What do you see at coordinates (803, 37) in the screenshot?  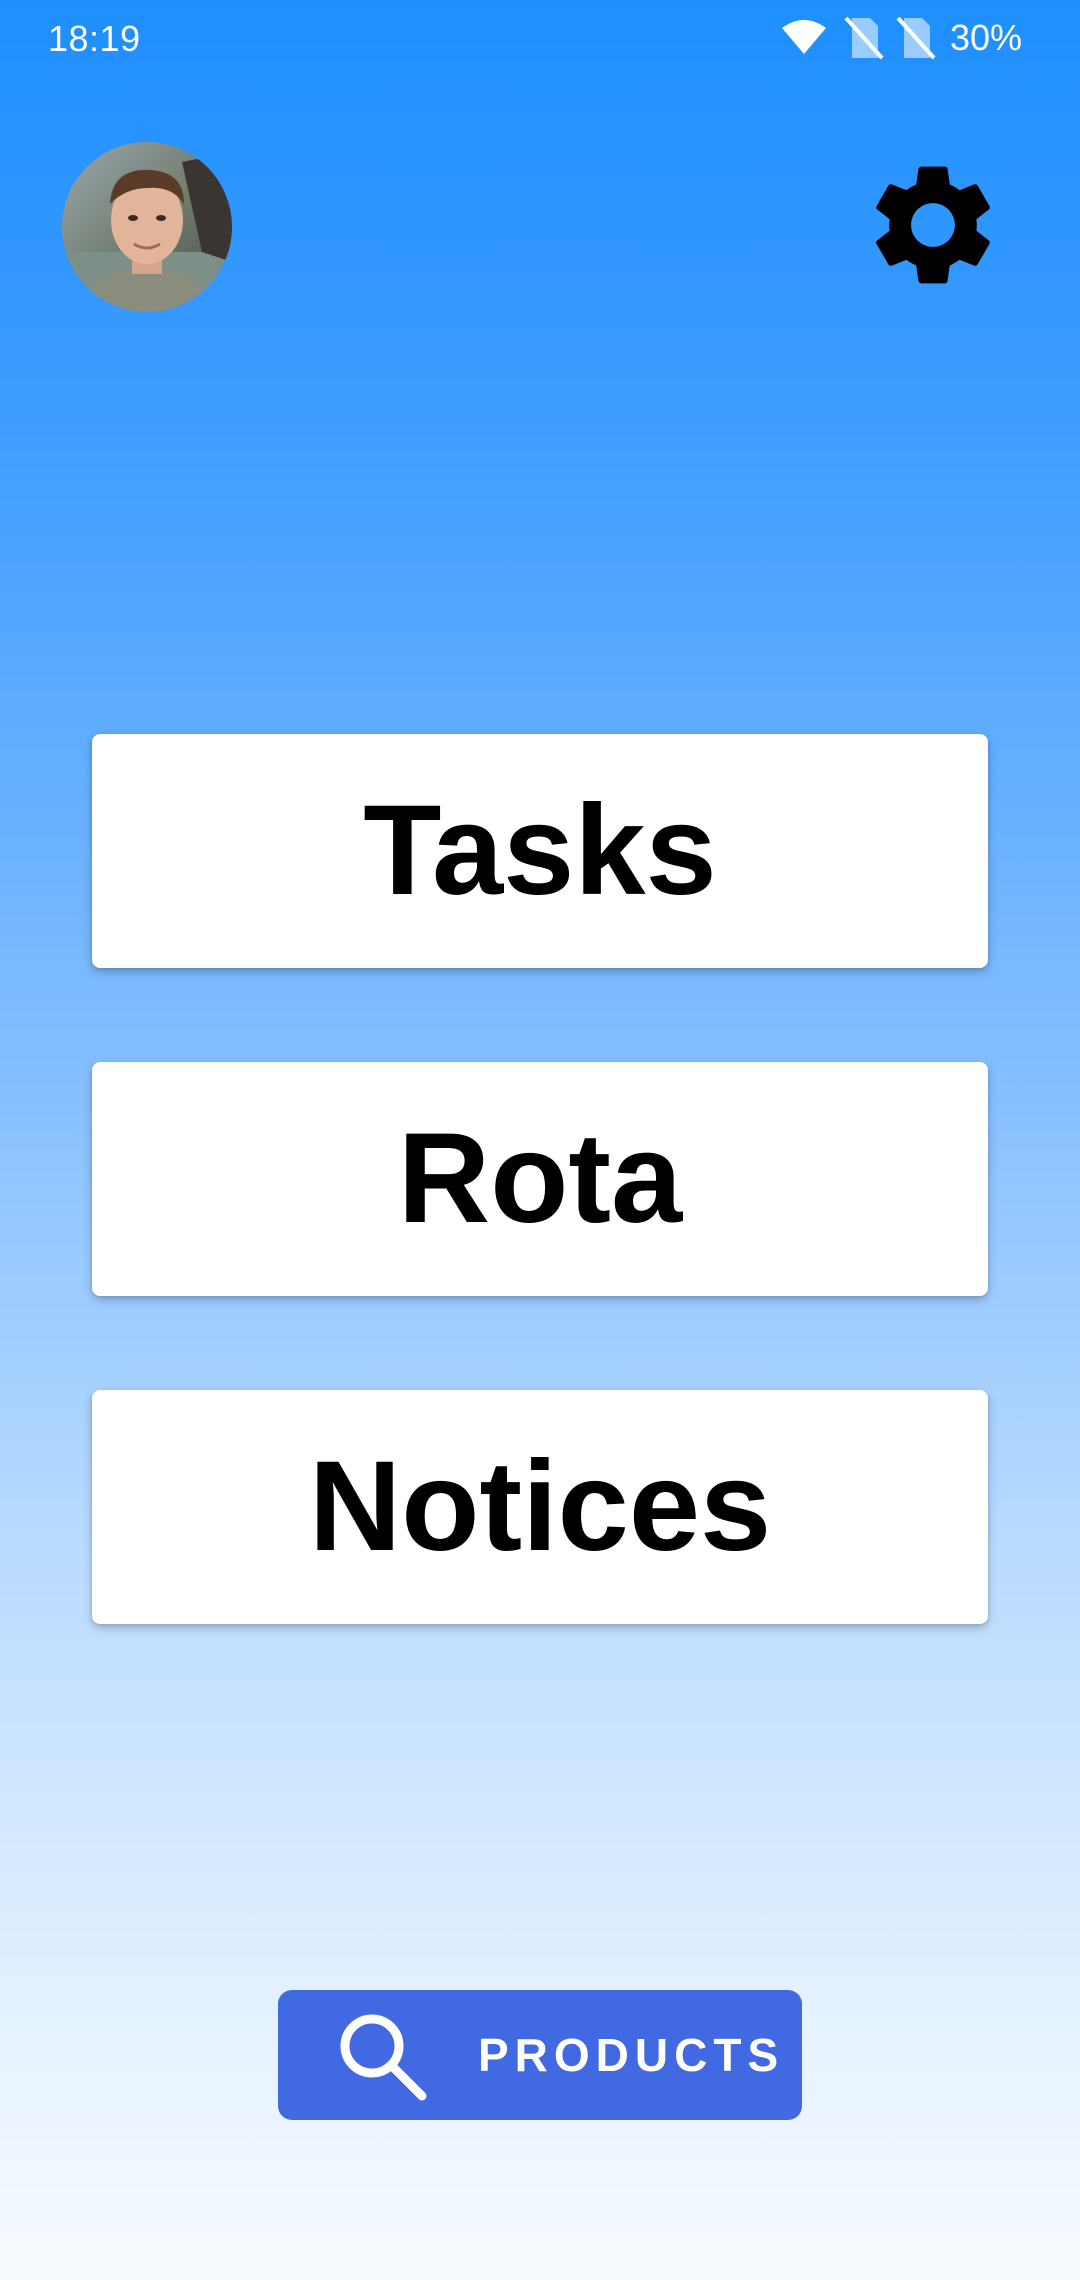 I see `wifi-icon` at bounding box center [803, 37].